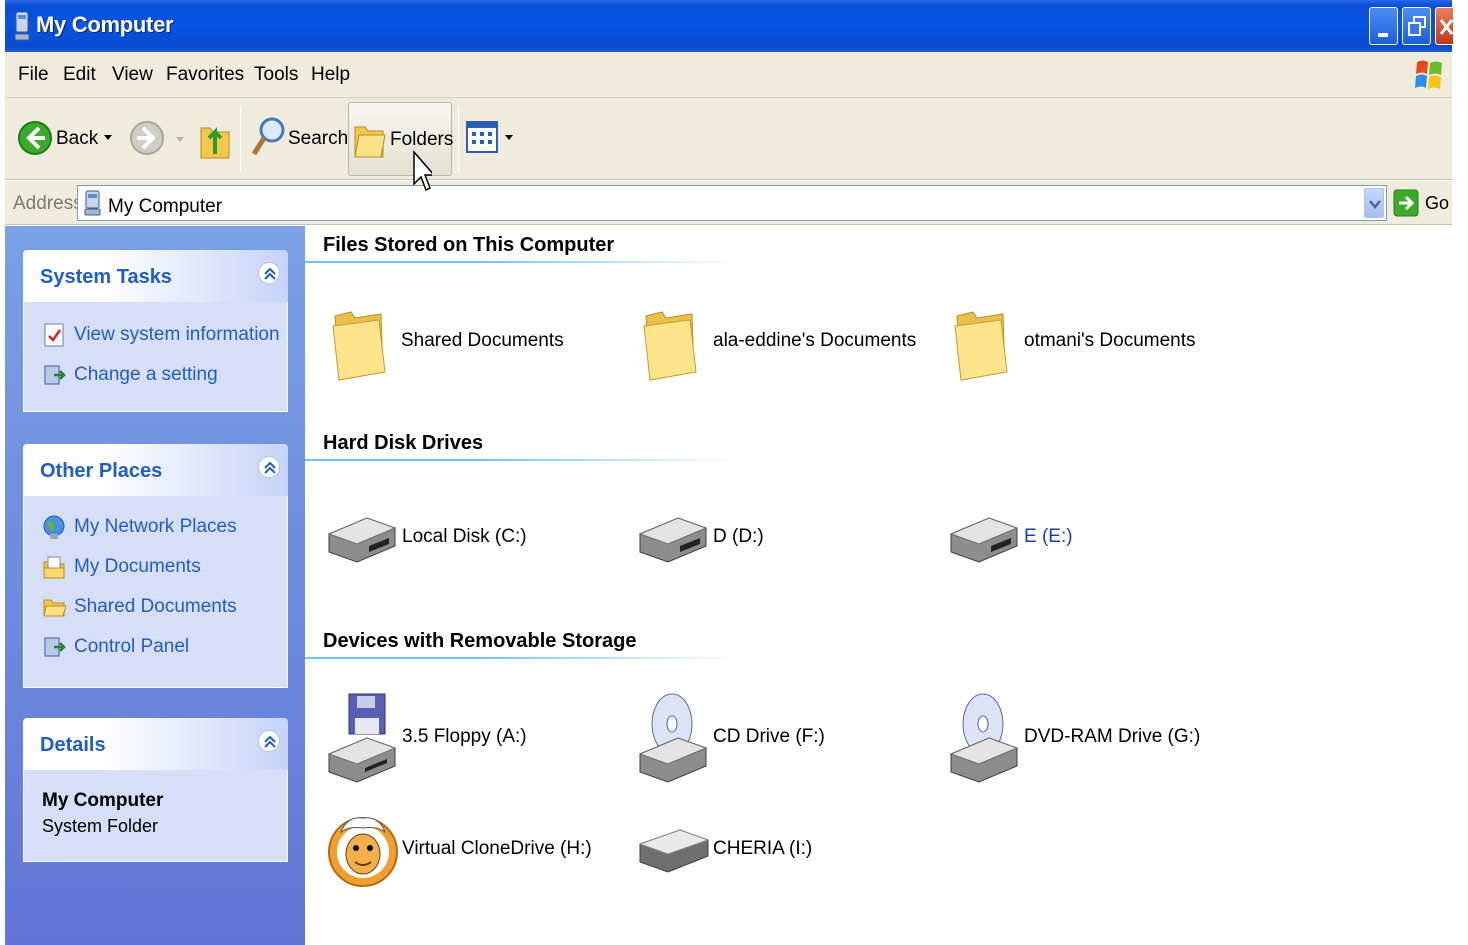  Describe the element at coordinates (100, 826) in the screenshot. I see `details-type: System Folder` at that location.